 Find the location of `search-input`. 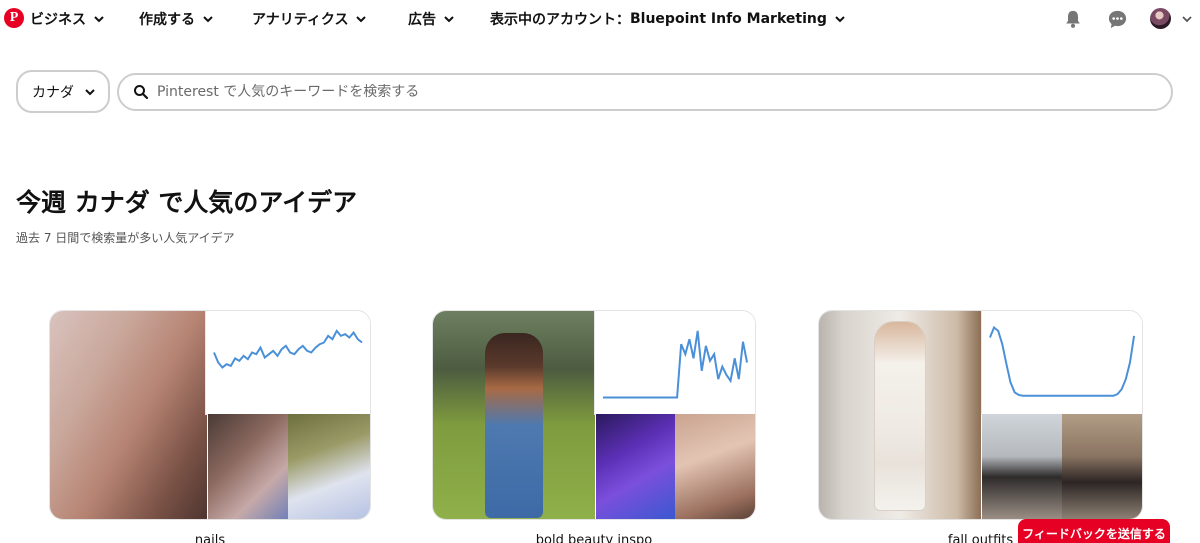

search-input is located at coordinates (647, 92).